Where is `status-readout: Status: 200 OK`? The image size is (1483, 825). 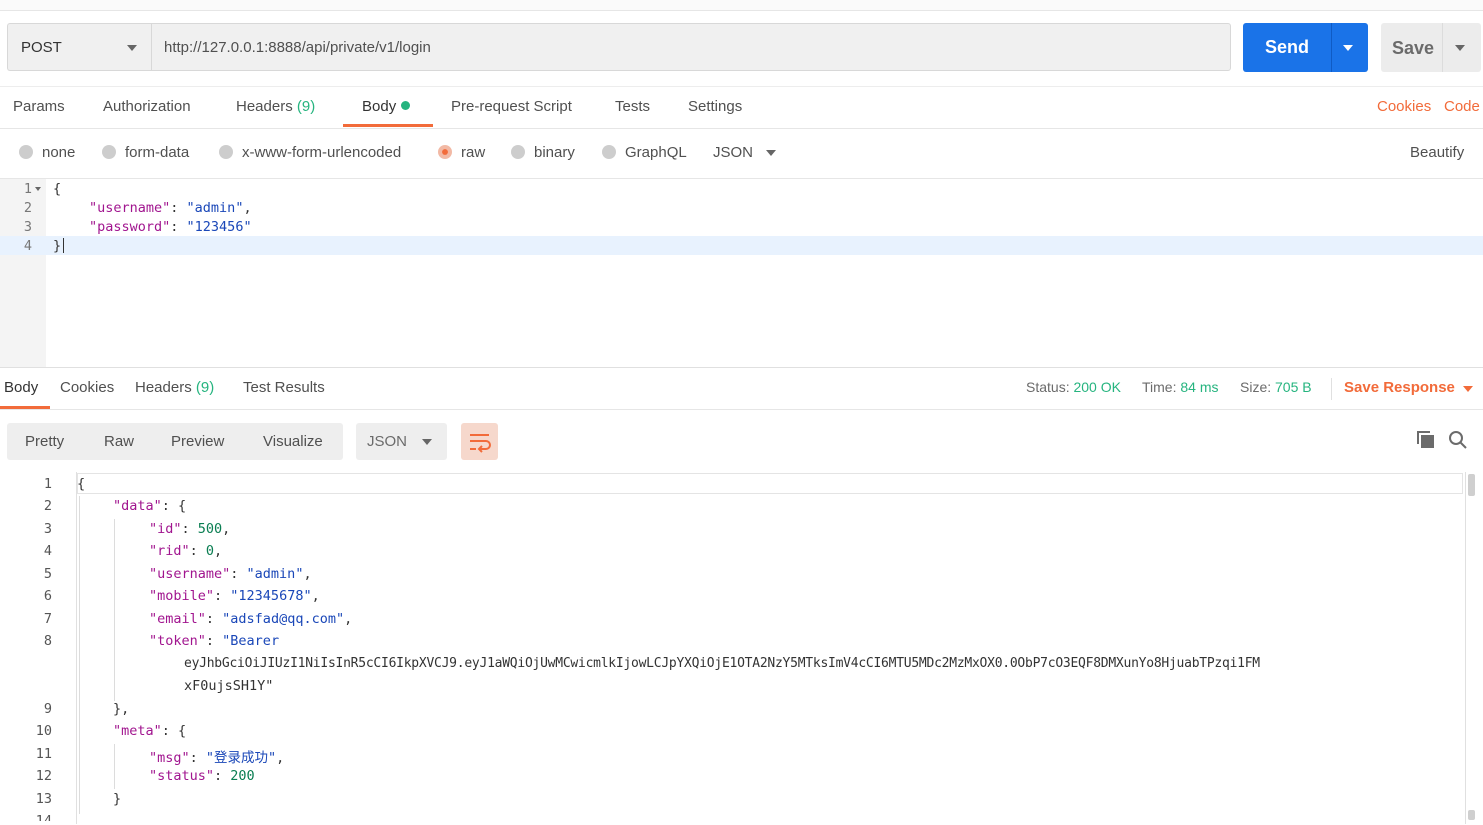
status-readout: Status: 200 OK is located at coordinates (1073, 387).